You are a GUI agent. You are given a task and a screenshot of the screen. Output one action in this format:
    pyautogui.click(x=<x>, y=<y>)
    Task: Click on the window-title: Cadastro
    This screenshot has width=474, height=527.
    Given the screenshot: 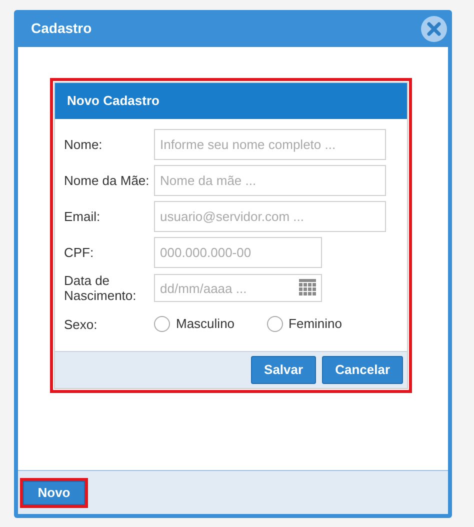 What is the action you would take?
    pyautogui.click(x=61, y=28)
    